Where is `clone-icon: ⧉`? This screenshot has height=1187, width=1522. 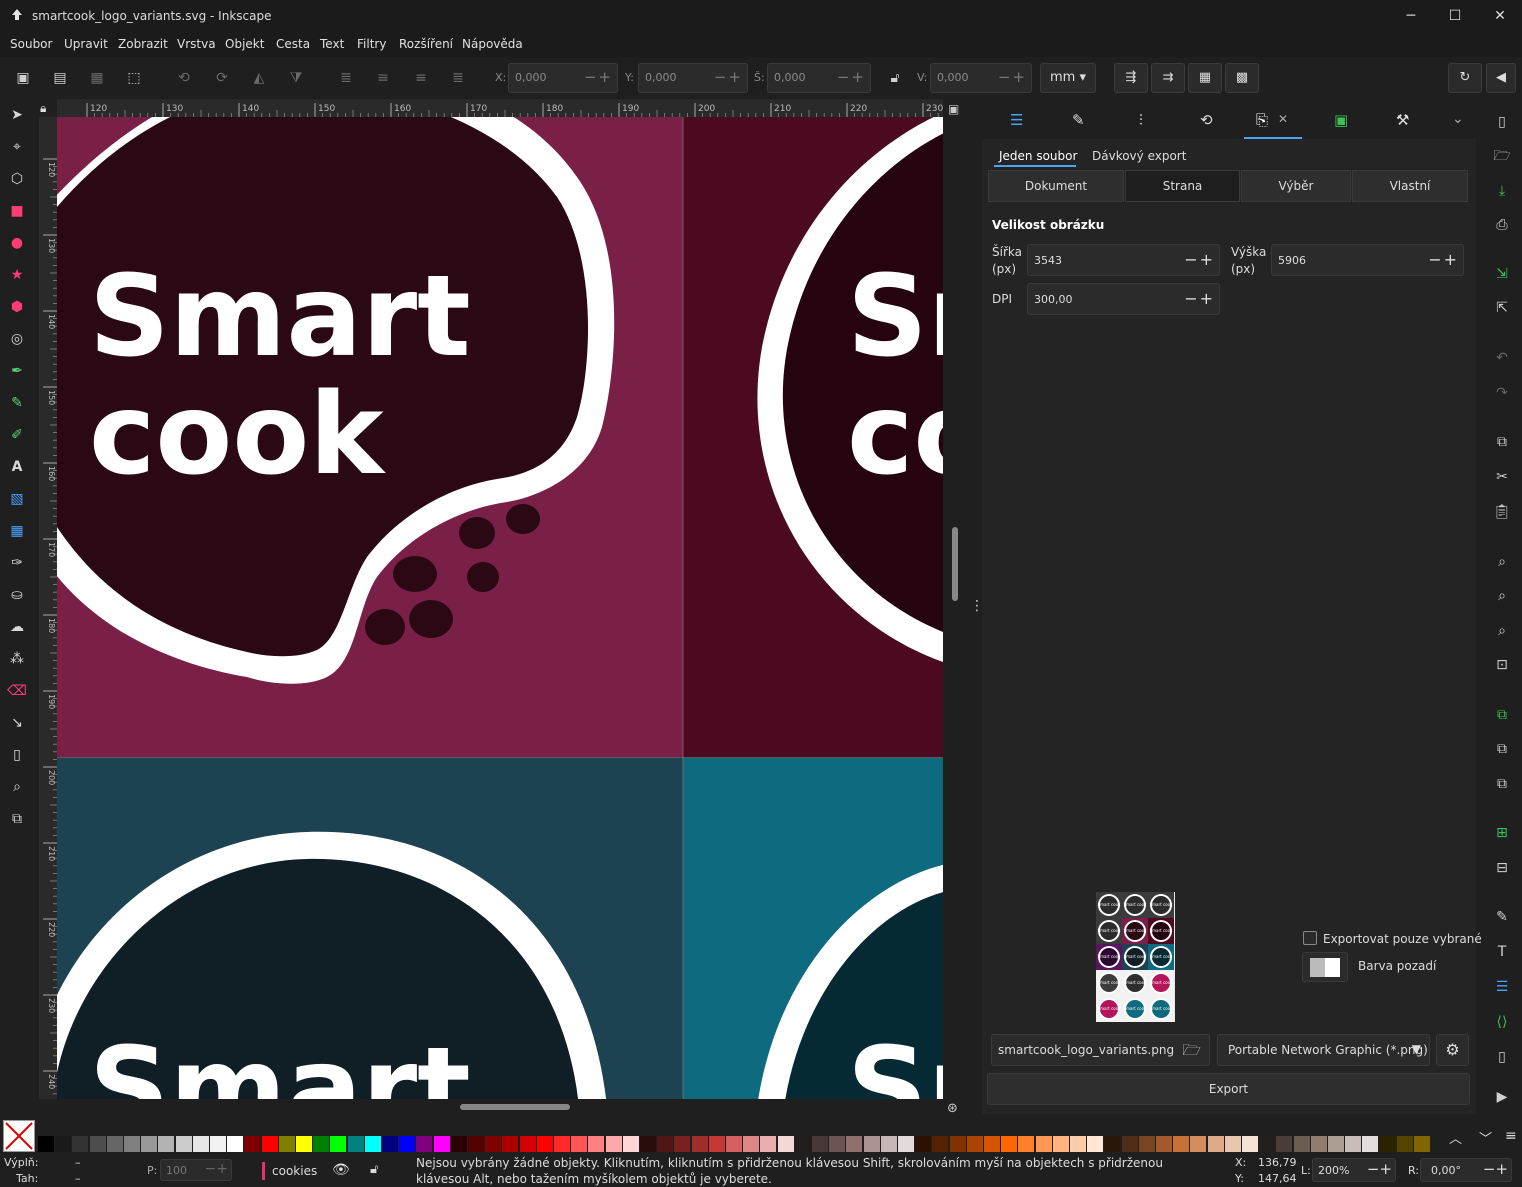
clone-icon: ⧉ is located at coordinates (1502, 749).